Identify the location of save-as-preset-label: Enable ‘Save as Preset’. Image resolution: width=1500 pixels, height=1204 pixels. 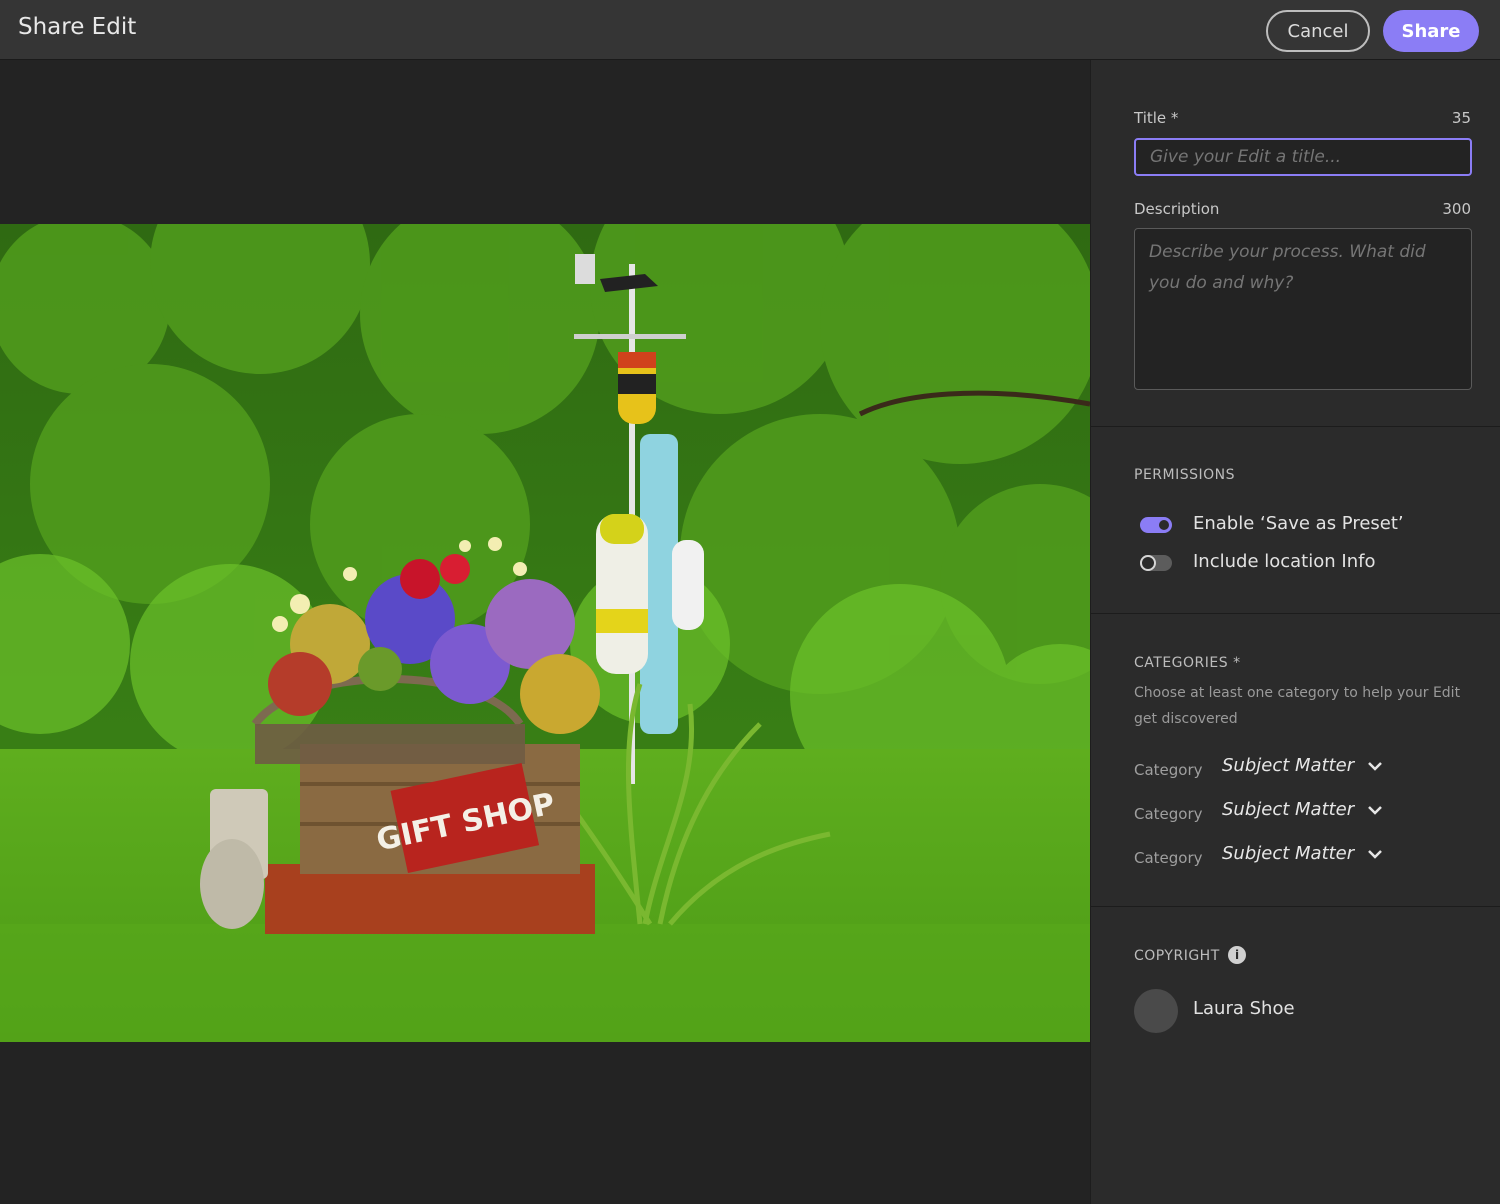
(1298, 523).